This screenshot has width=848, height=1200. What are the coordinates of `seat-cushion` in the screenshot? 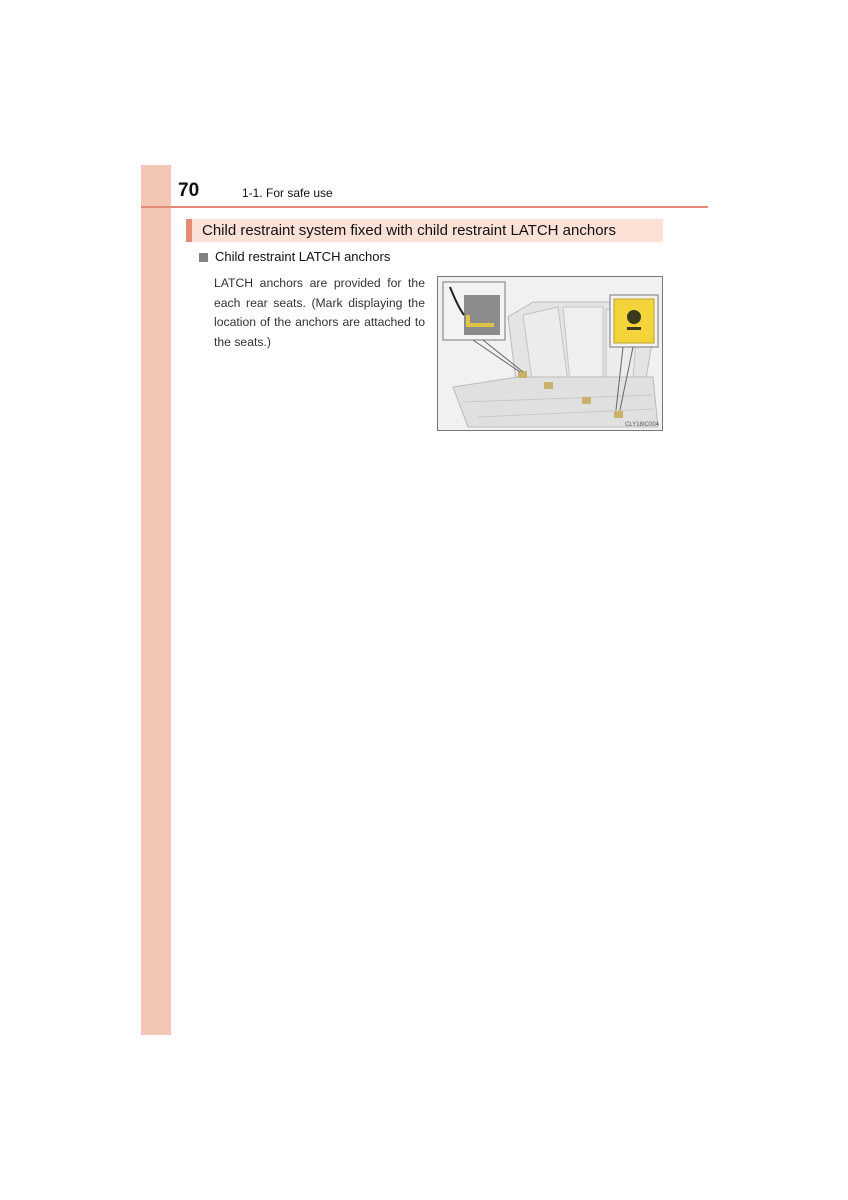 It's located at (555, 402).